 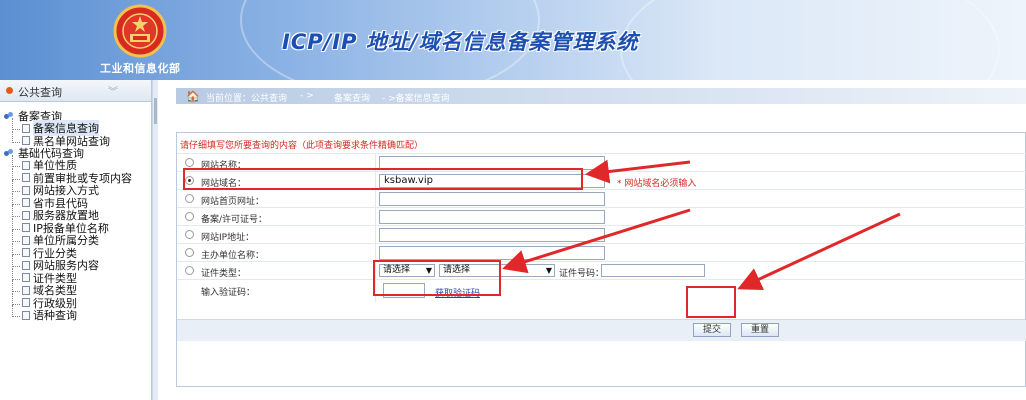 What do you see at coordinates (75, 91) in the screenshot?
I see `sidebar-header: 公共查询 ︾` at bounding box center [75, 91].